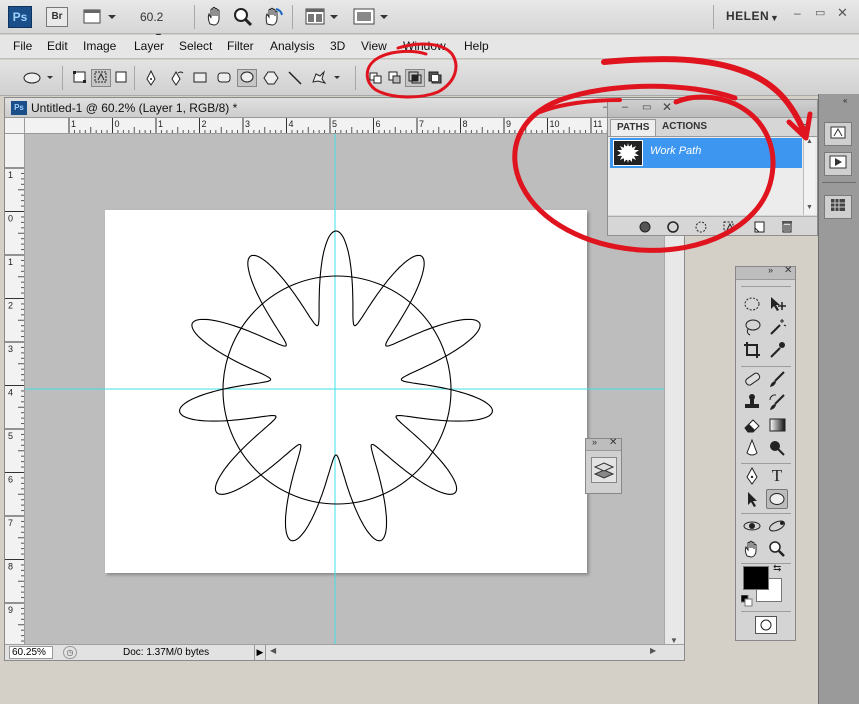  I want to click on lasso-tool, so click(752, 327).